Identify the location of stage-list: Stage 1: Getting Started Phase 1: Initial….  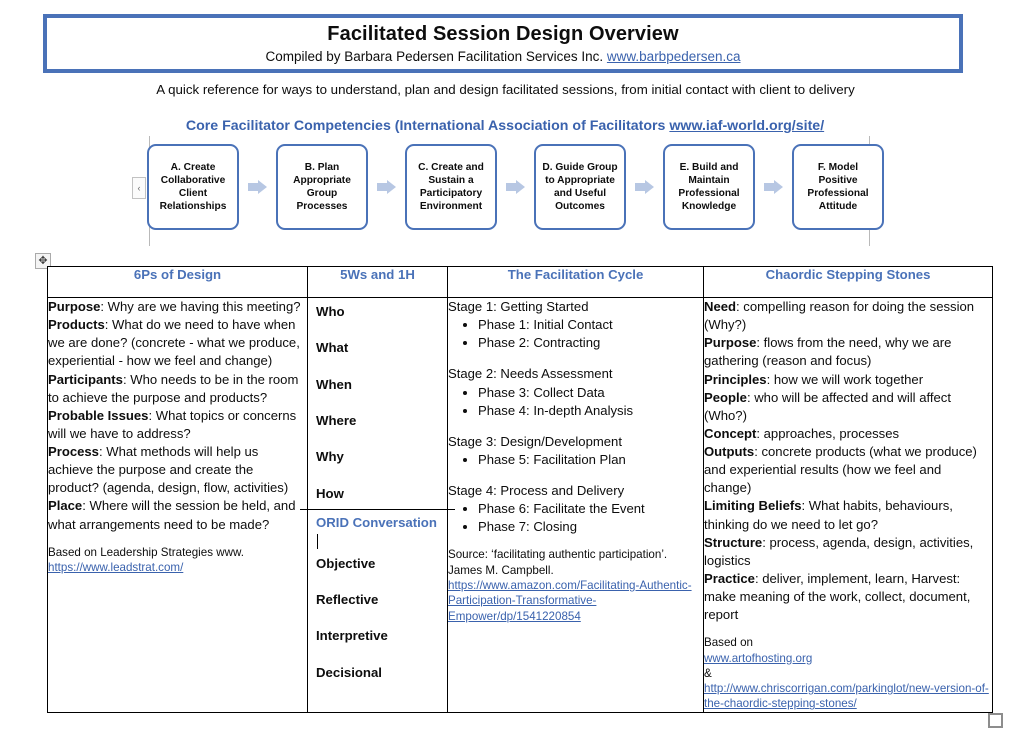
(575, 417).